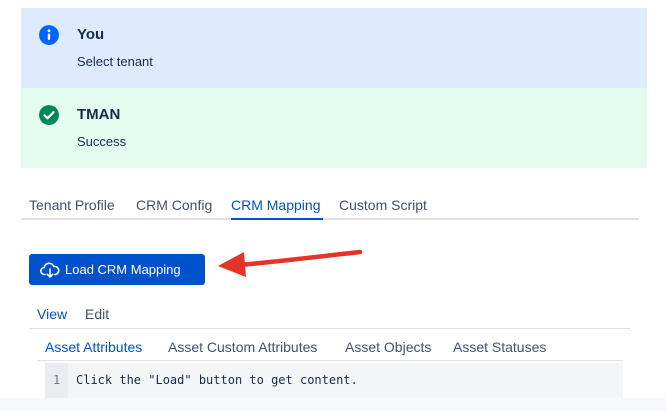 This screenshot has width=666, height=411. What do you see at coordinates (383, 205) in the screenshot?
I see `tab-custom-script: Custom Script` at bounding box center [383, 205].